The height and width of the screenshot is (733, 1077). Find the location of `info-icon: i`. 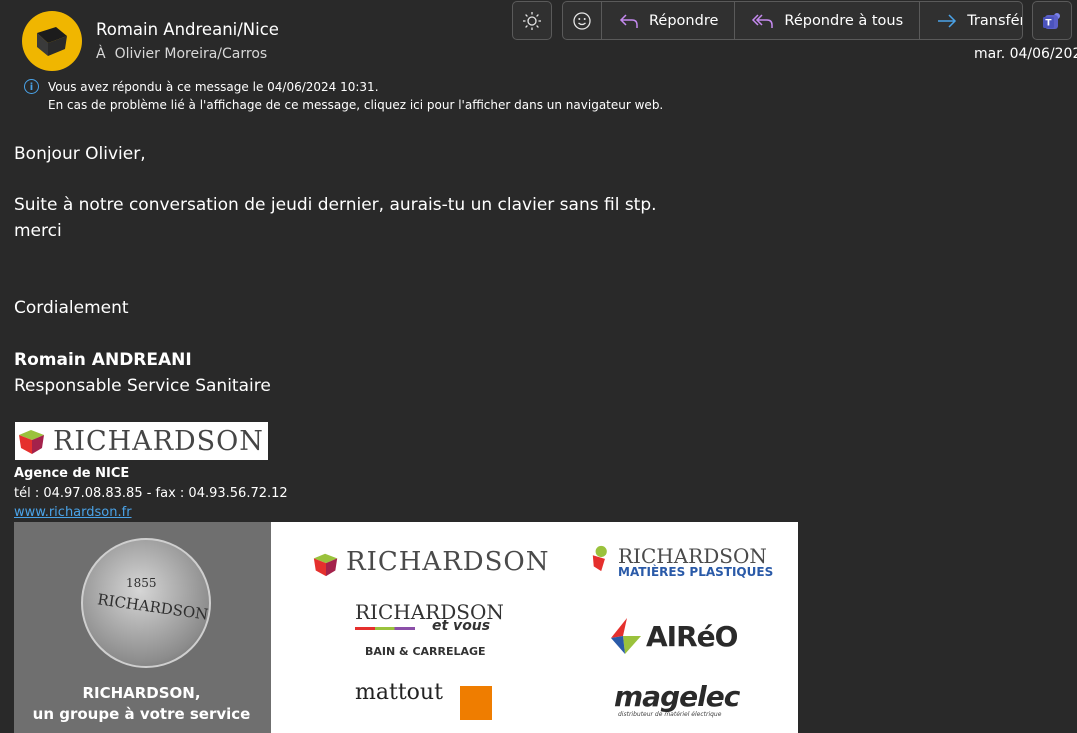

info-icon: i is located at coordinates (31, 86).